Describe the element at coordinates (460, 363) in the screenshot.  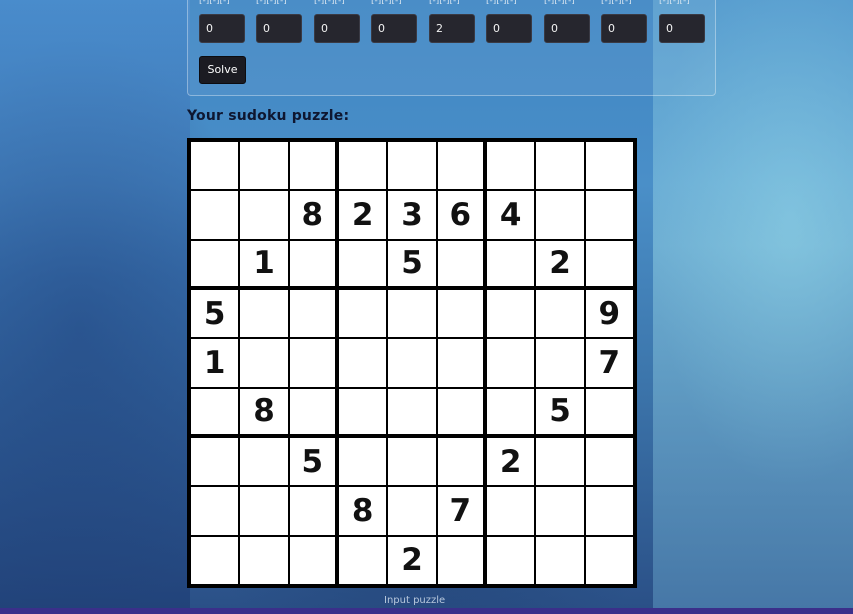
I see `sudoku-cell-r5c6` at that location.